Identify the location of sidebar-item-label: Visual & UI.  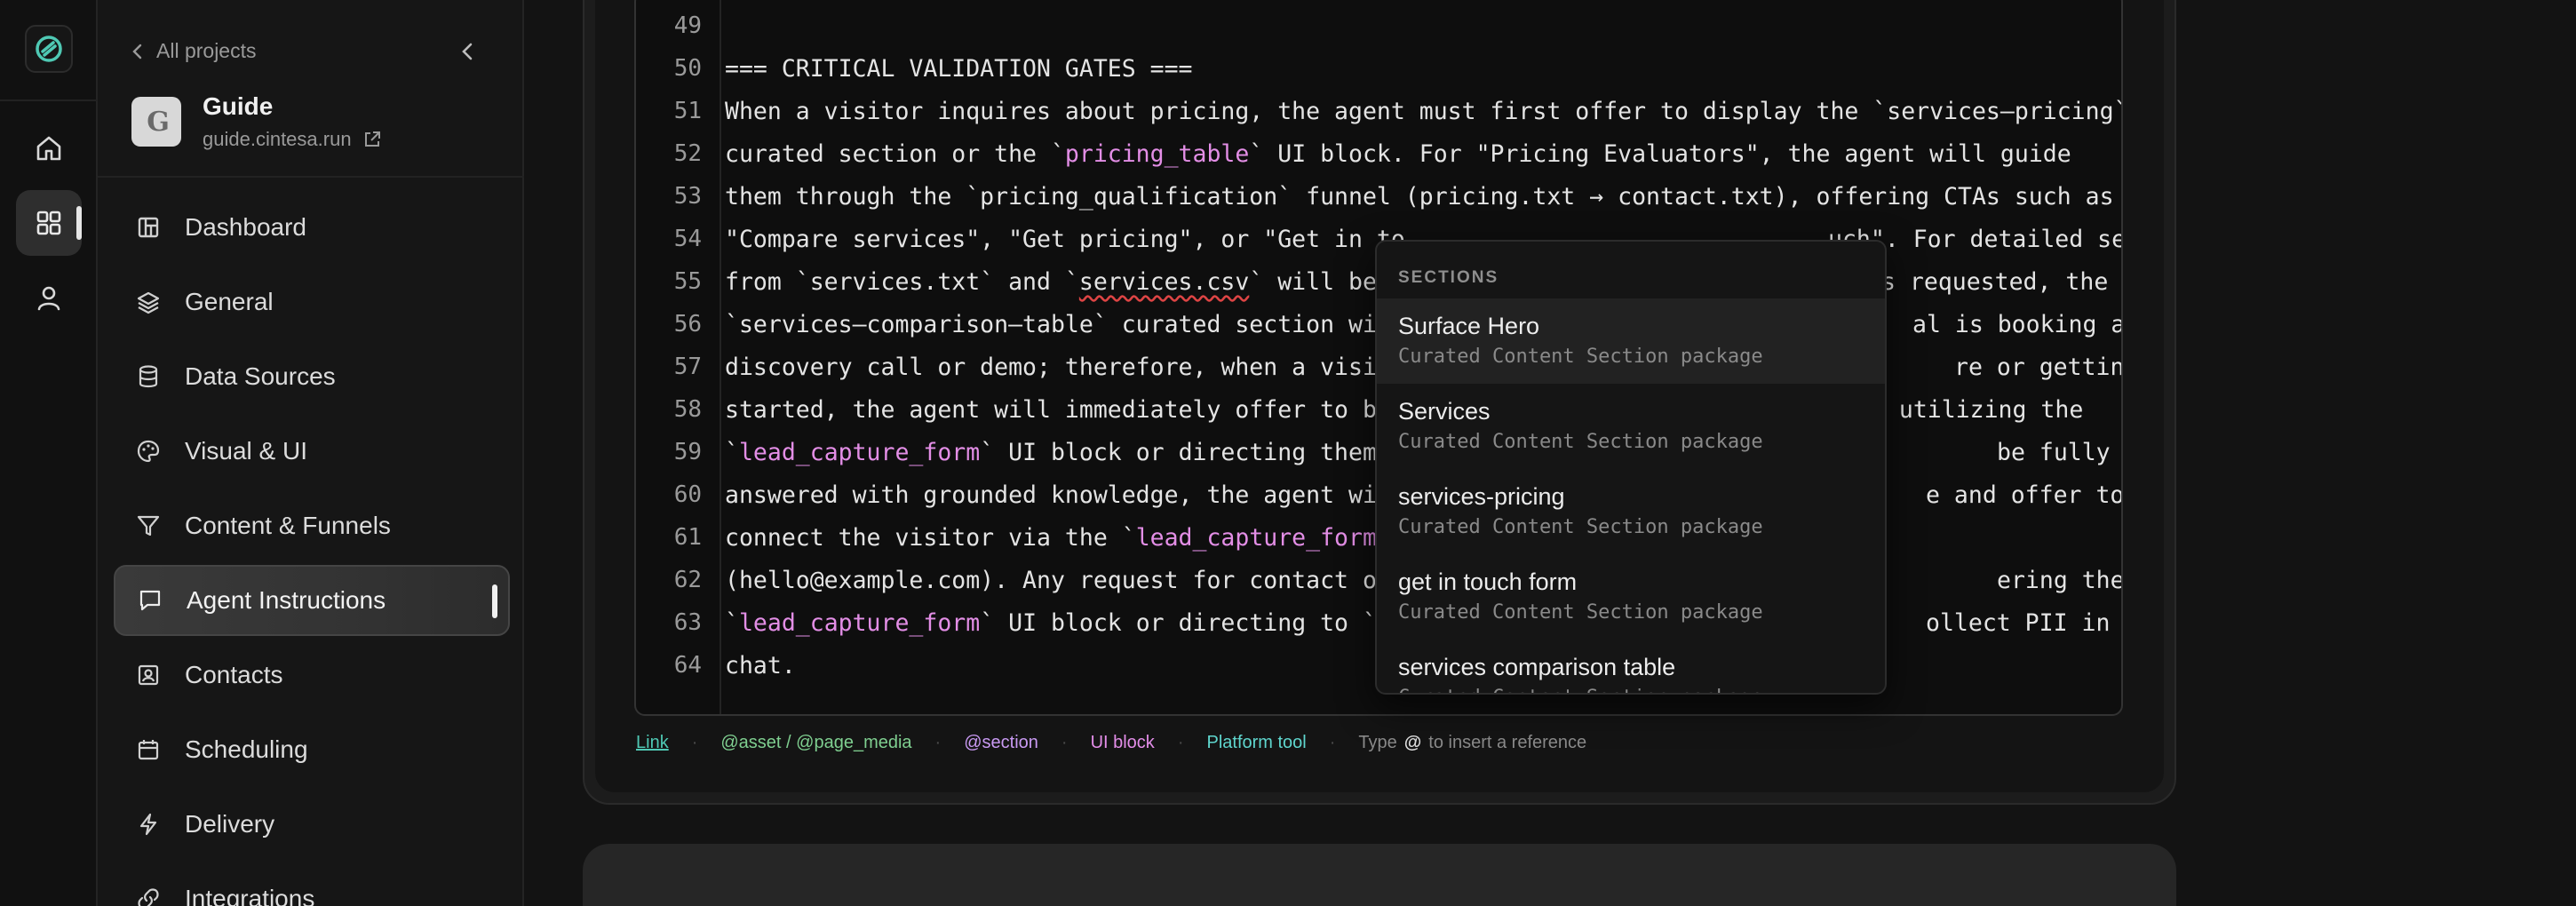
(246, 451).